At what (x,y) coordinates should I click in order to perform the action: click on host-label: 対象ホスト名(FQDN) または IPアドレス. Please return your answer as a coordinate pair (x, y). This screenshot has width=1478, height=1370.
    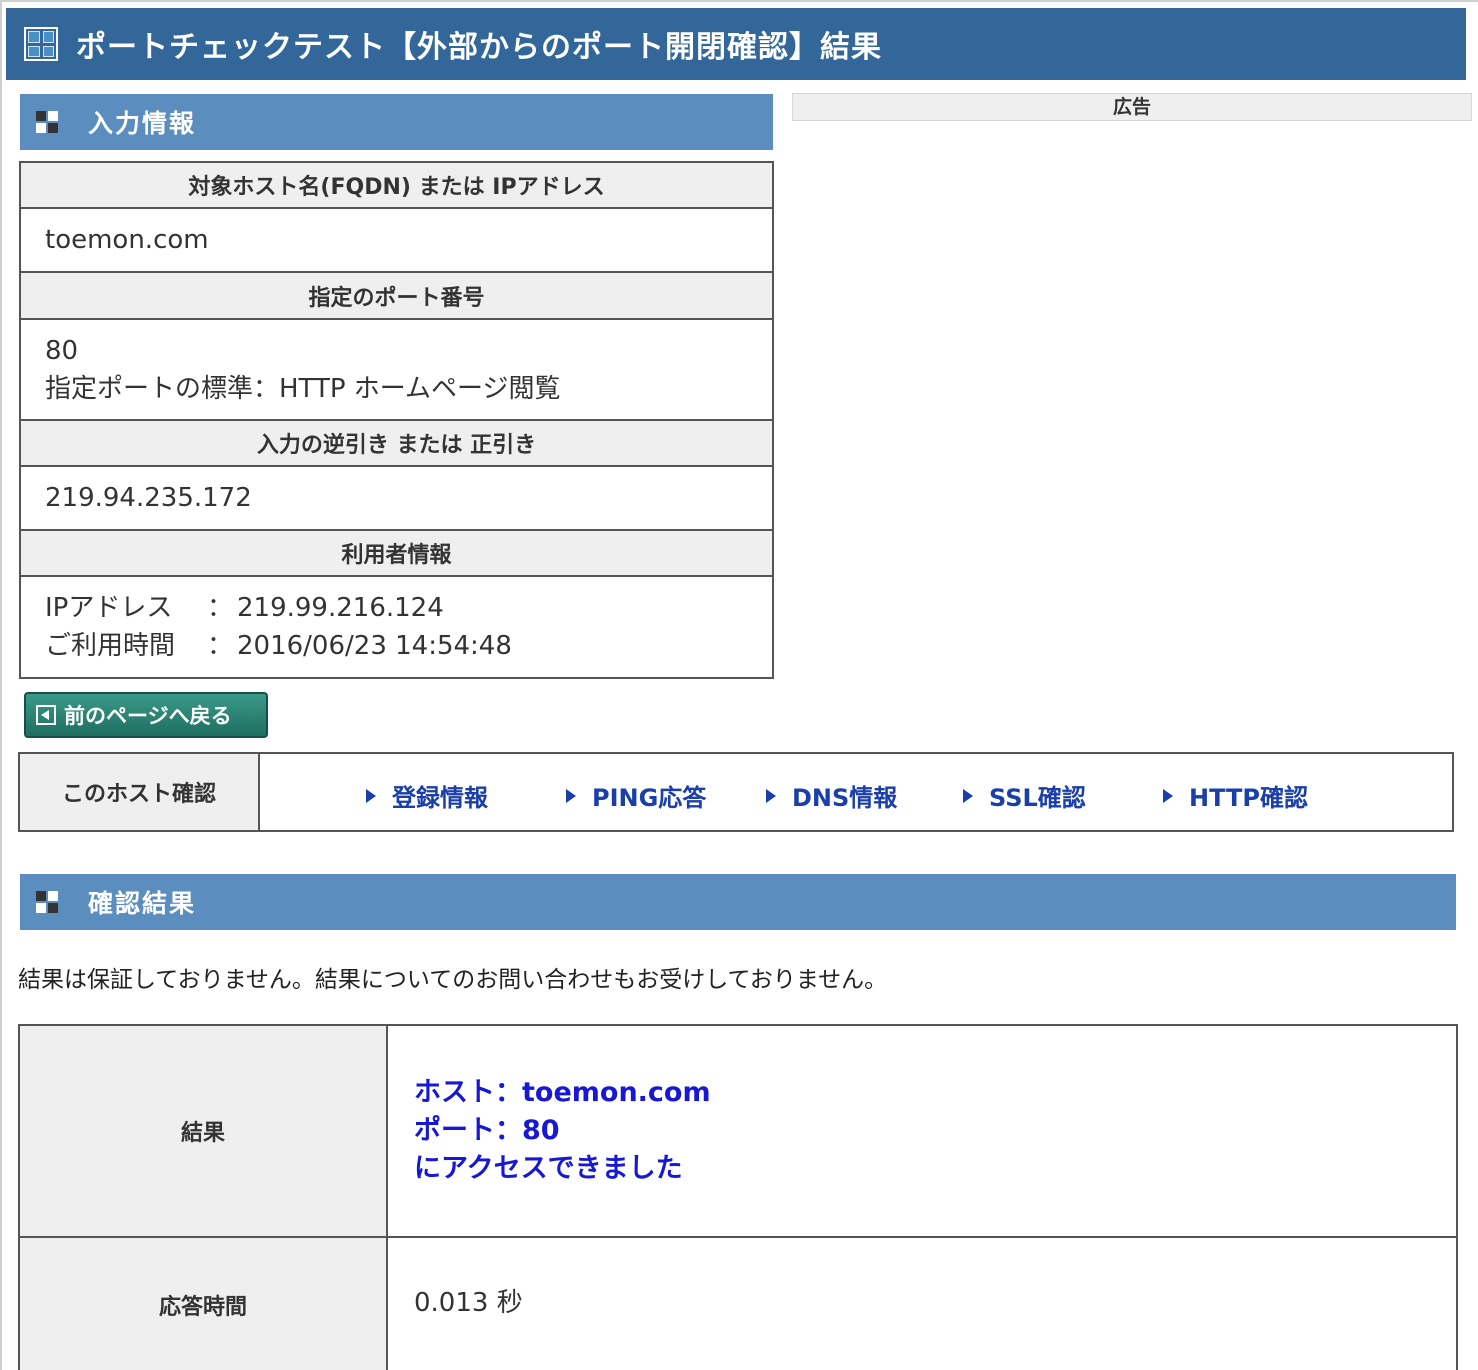
    Looking at the image, I should click on (396, 185).